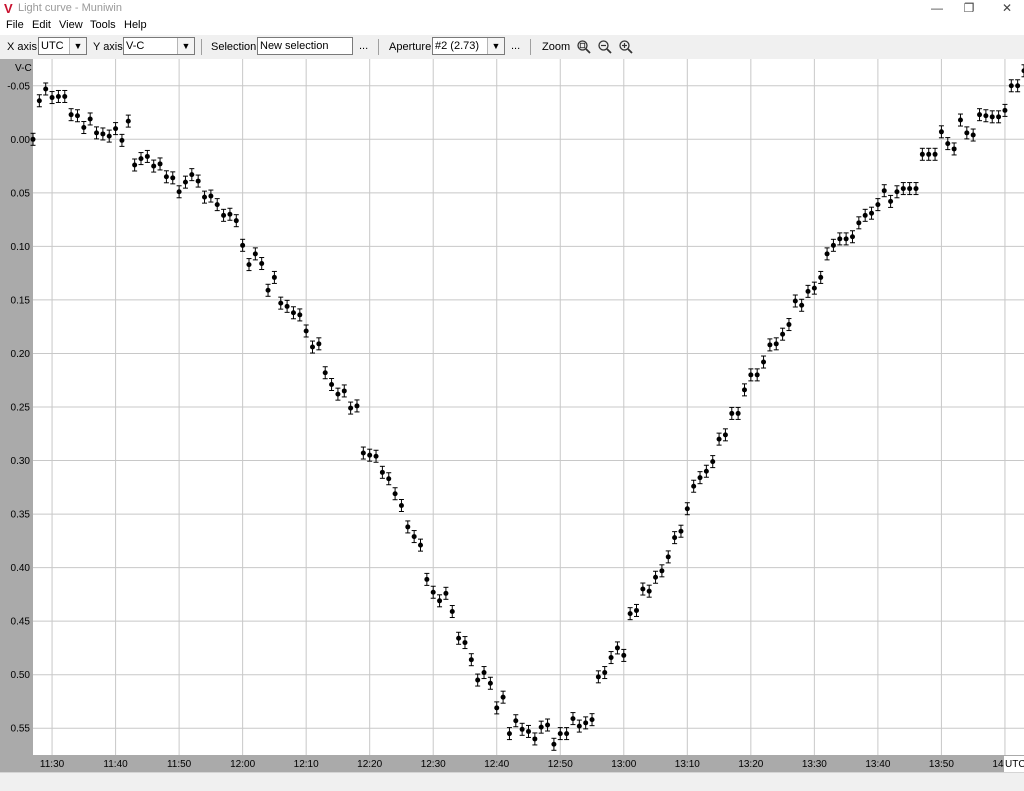 This screenshot has width=1024, height=791. What do you see at coordinates (115, 764) in the screenshot?
I see `x-tick-label: 11:40` at bounding box center [115, 764].